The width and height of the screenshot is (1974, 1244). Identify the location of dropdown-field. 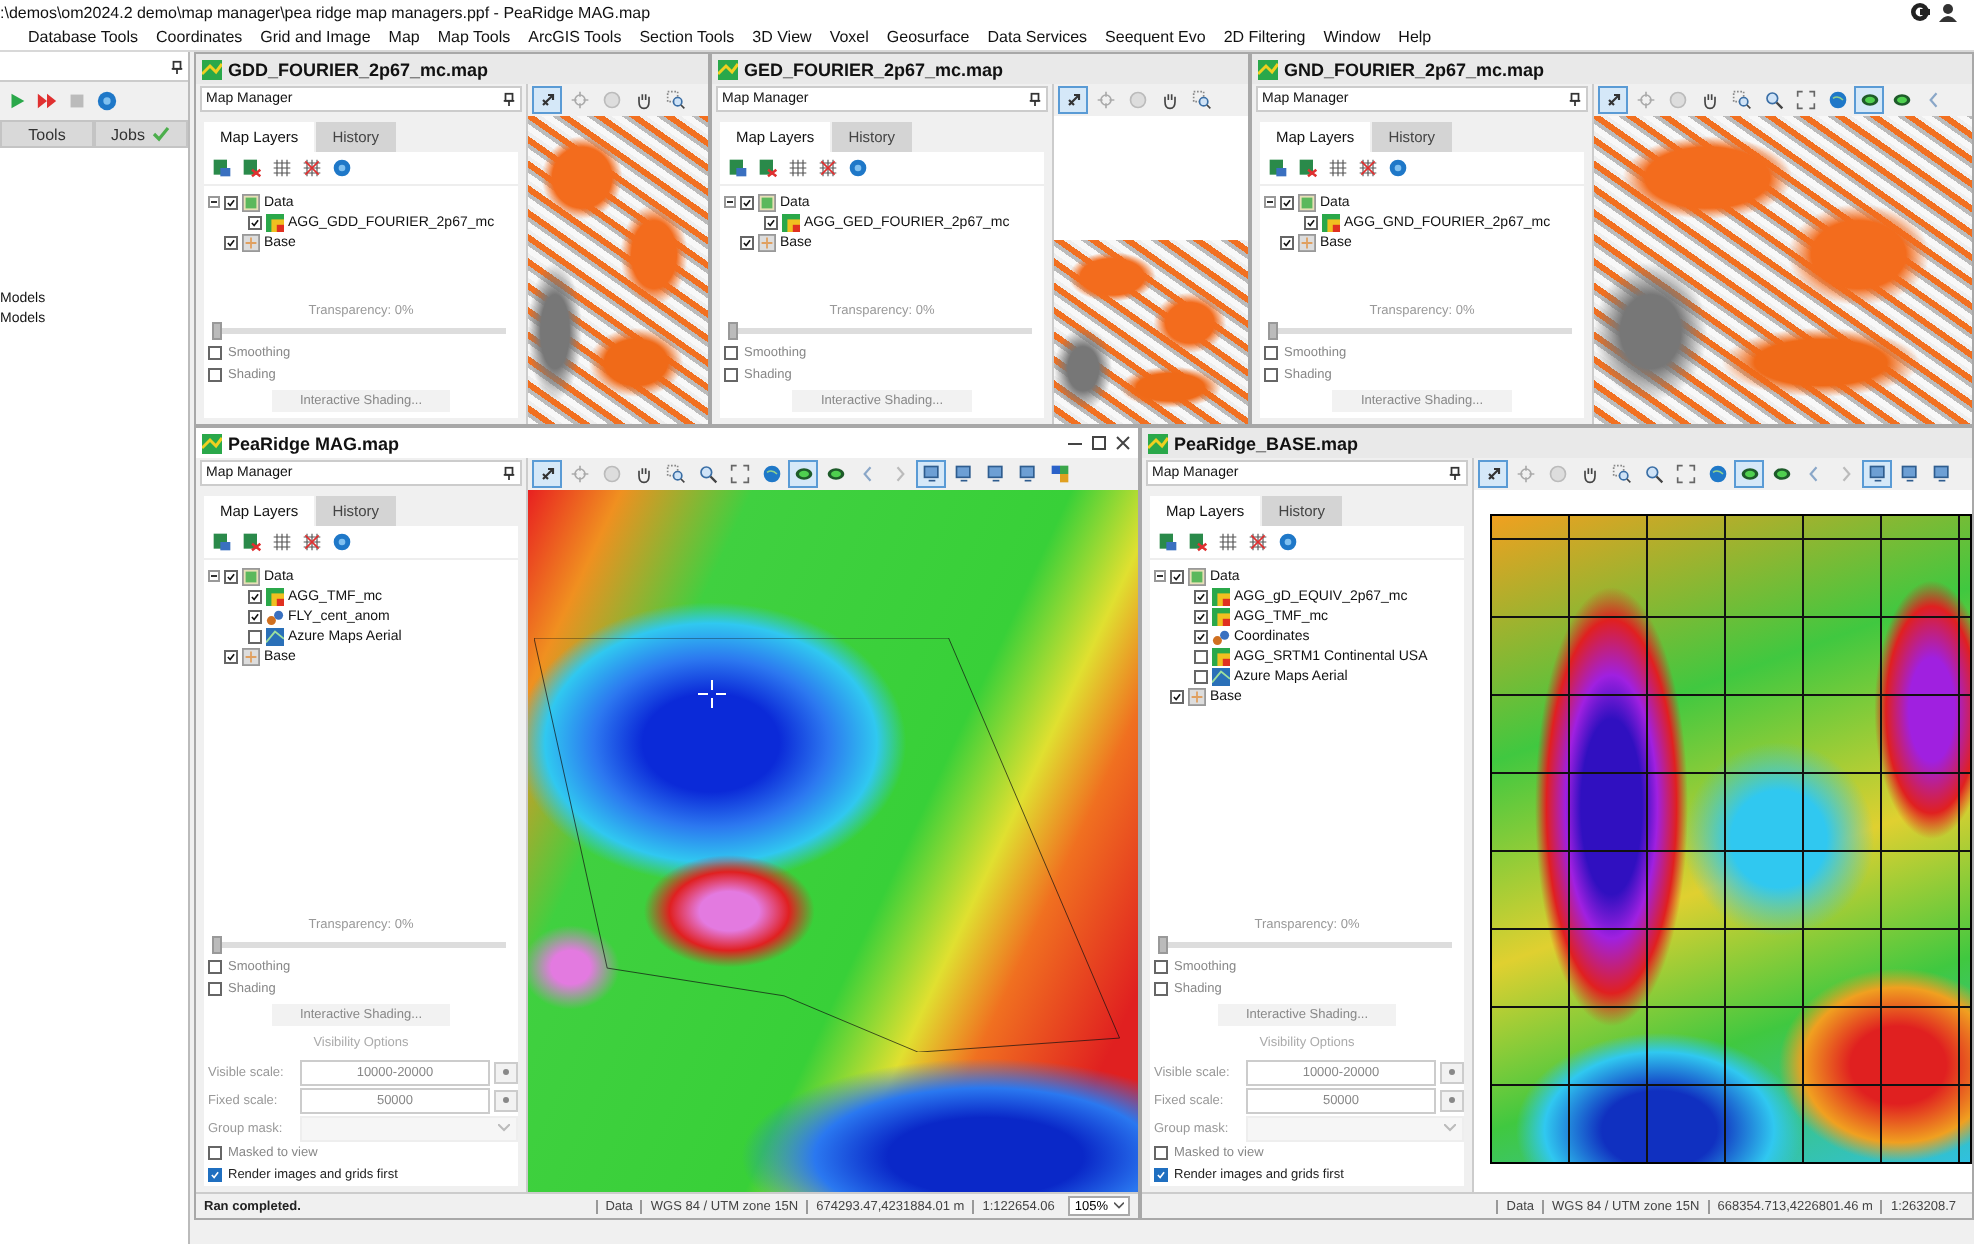
(1355, 1128).